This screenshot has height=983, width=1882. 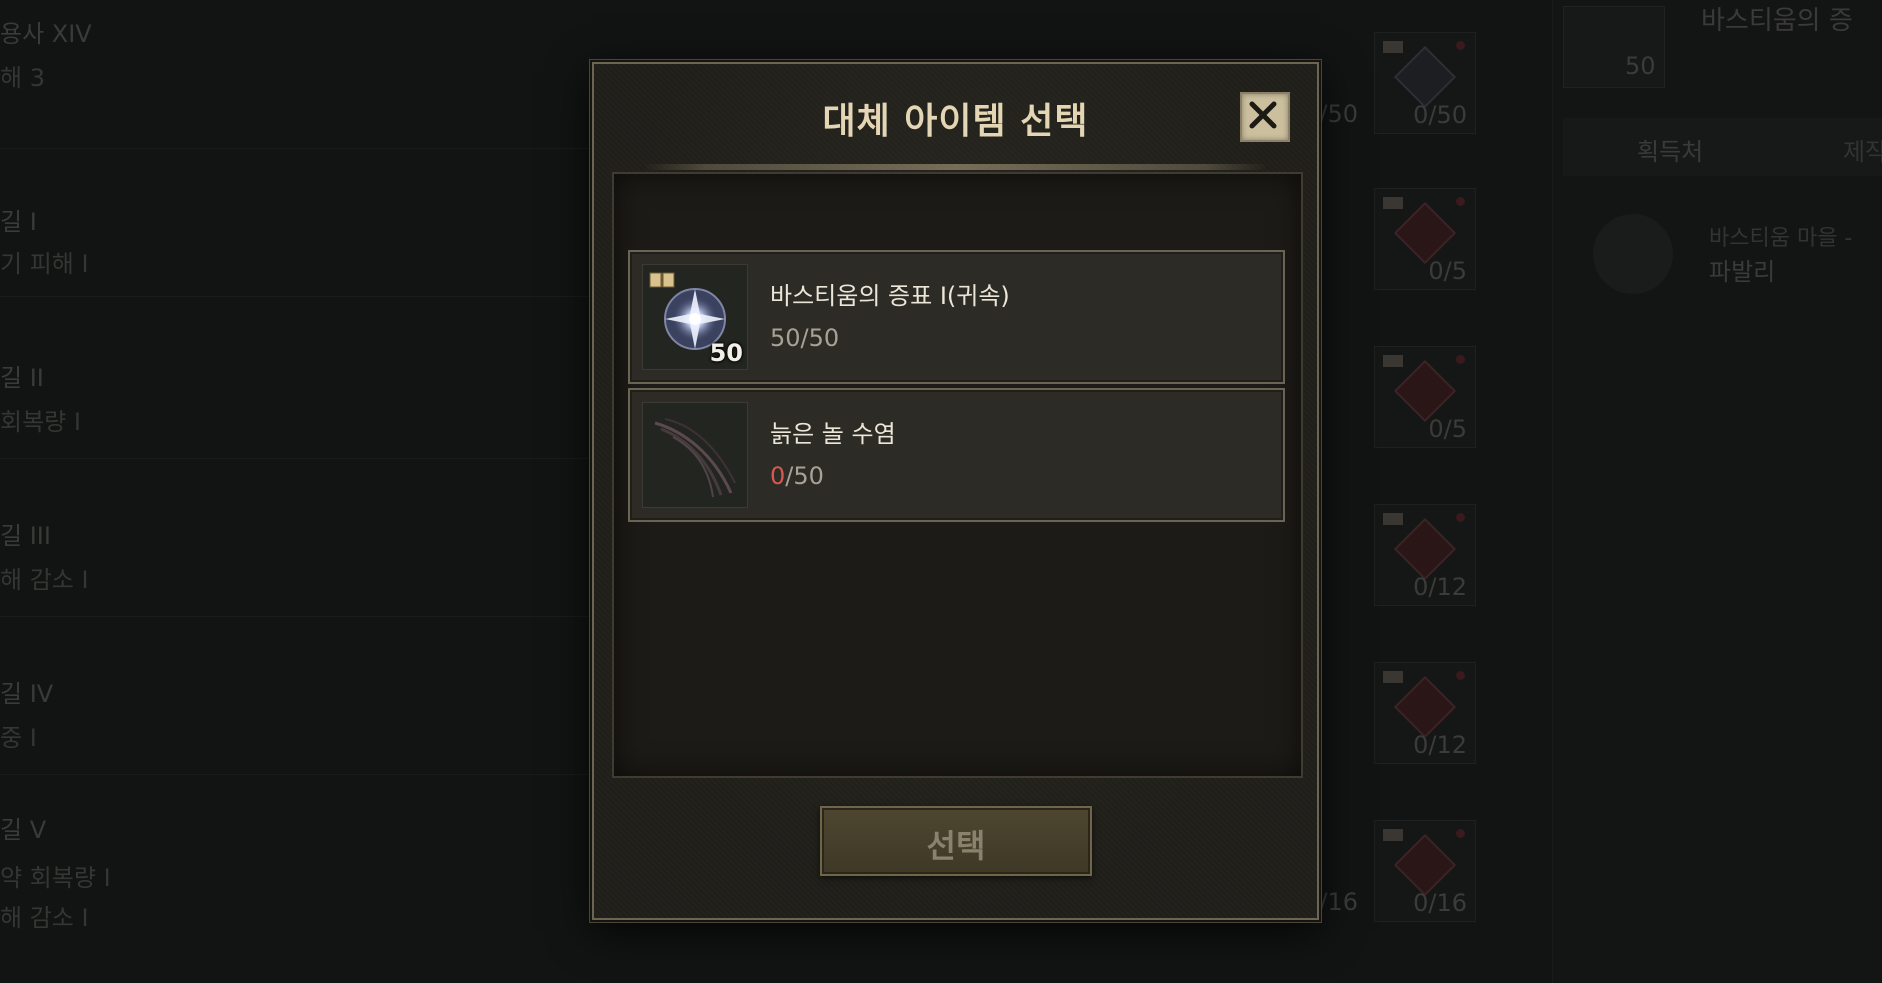 I want to click on bg-detail-count: 50, so click(x=1640, y=66).